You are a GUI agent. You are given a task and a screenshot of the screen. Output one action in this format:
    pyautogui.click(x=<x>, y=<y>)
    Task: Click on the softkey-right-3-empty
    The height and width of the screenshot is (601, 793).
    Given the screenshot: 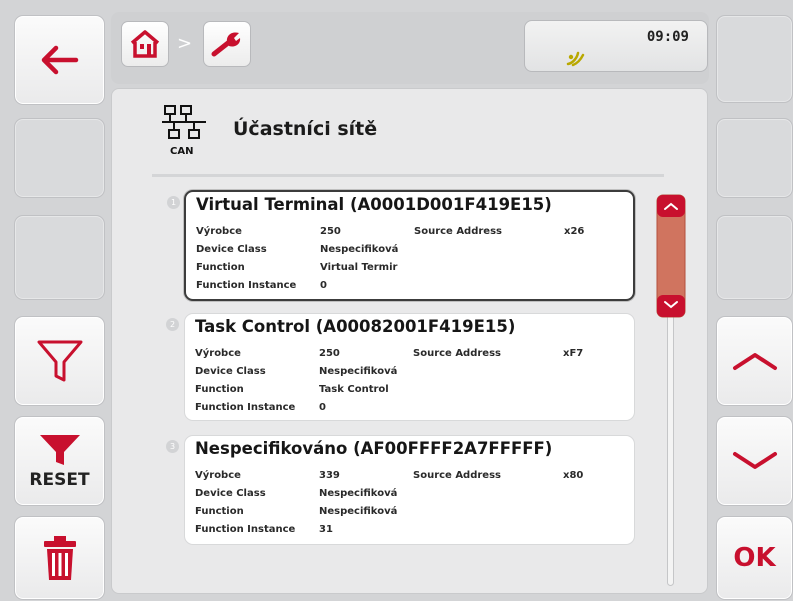 What is the action you would take?
    pyautogui.click(x=754, y=257)
    